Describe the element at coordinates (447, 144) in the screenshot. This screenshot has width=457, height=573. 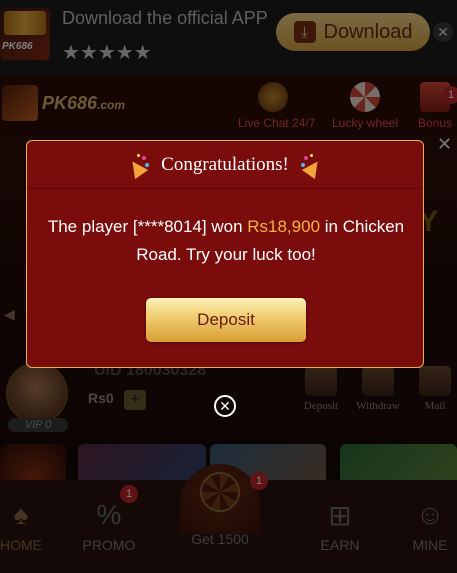
I see `banner-close-icon: ✕` at that location.